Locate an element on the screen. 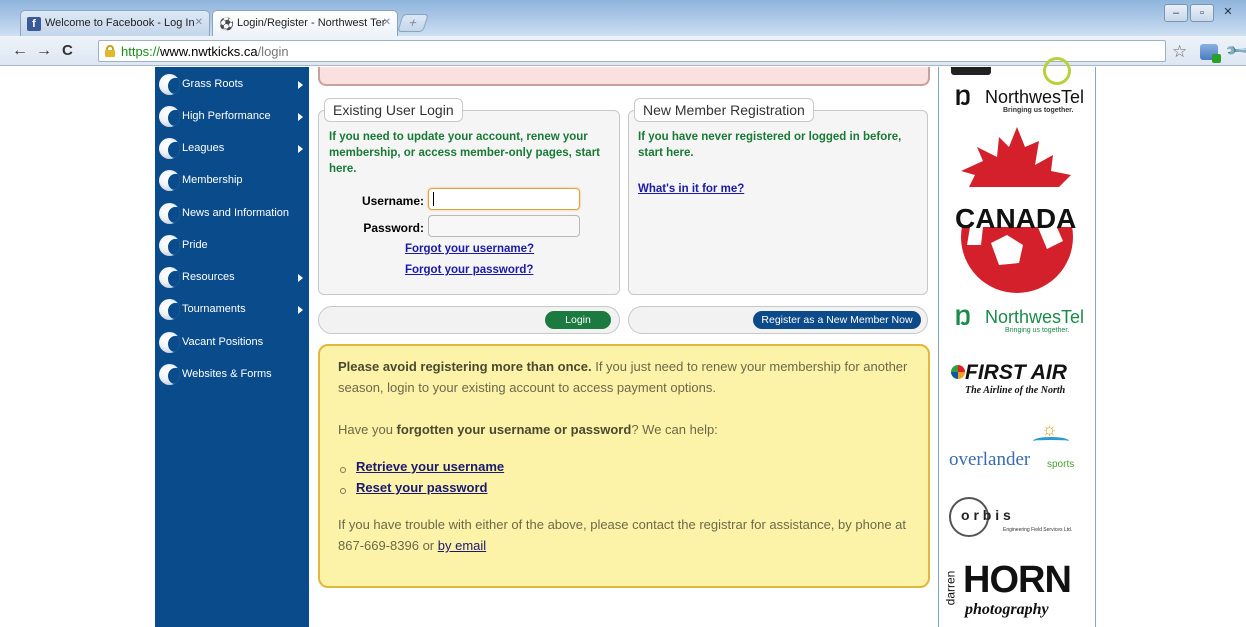 This screenshot has height=627, width=1246. sidebar-item-label: High Performance is located at coordinates (226, 116).